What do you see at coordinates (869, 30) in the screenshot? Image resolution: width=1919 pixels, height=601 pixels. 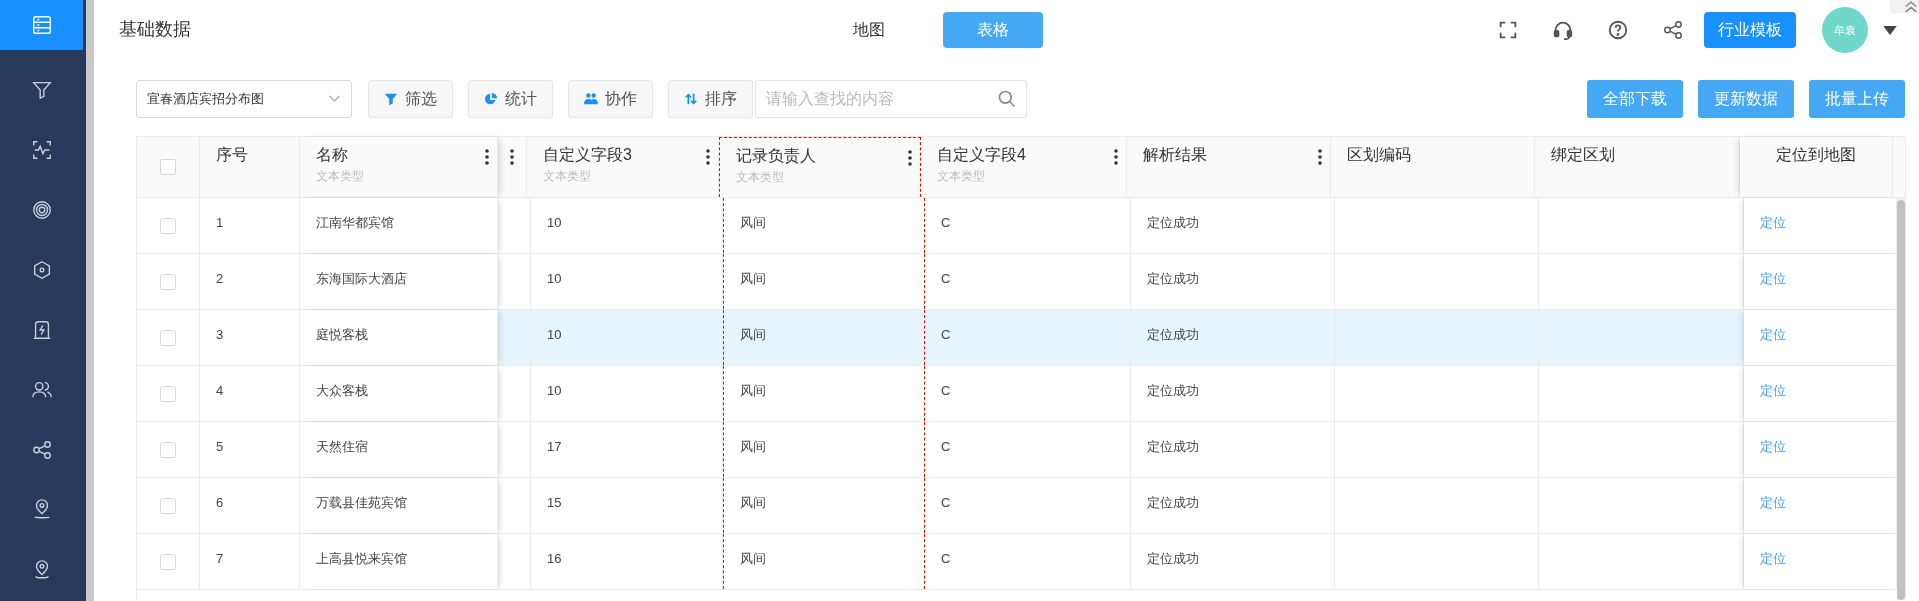 I see `view-tab: 地图` at bounding box center [869, 30].